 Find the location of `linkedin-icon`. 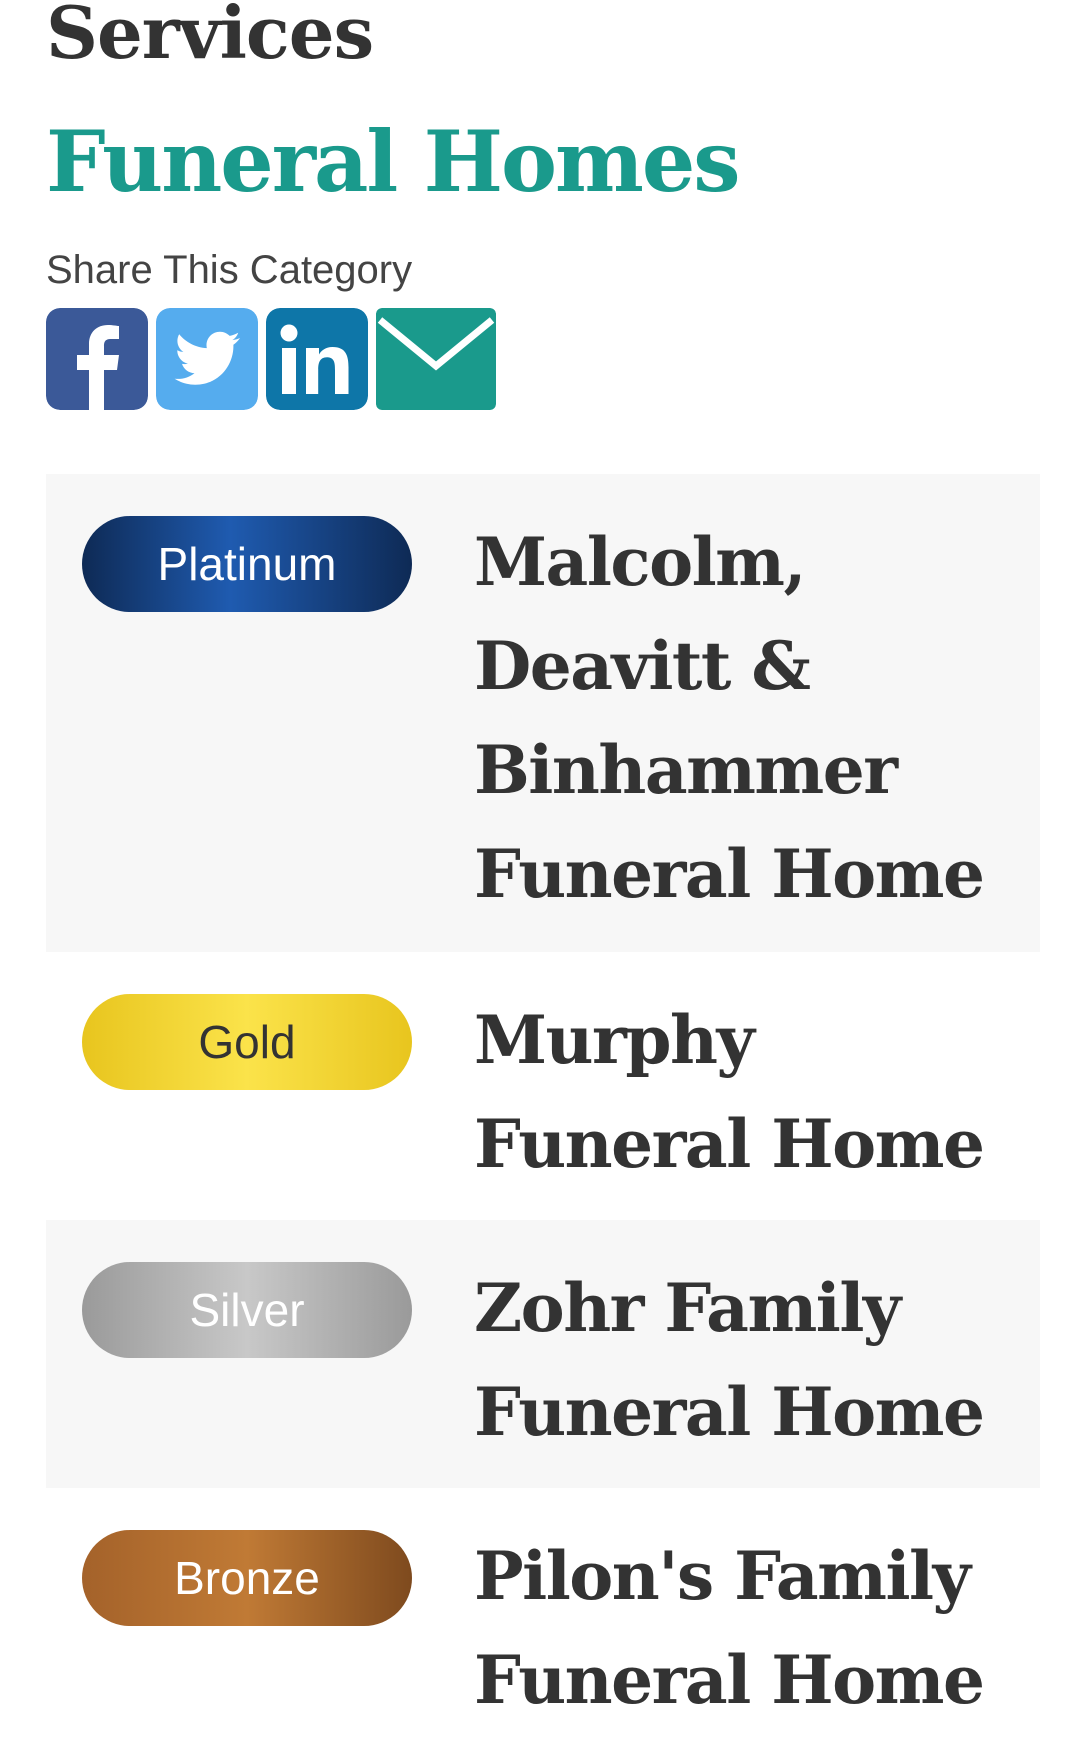

linkedin-icon is located at coordinates (317, 359).